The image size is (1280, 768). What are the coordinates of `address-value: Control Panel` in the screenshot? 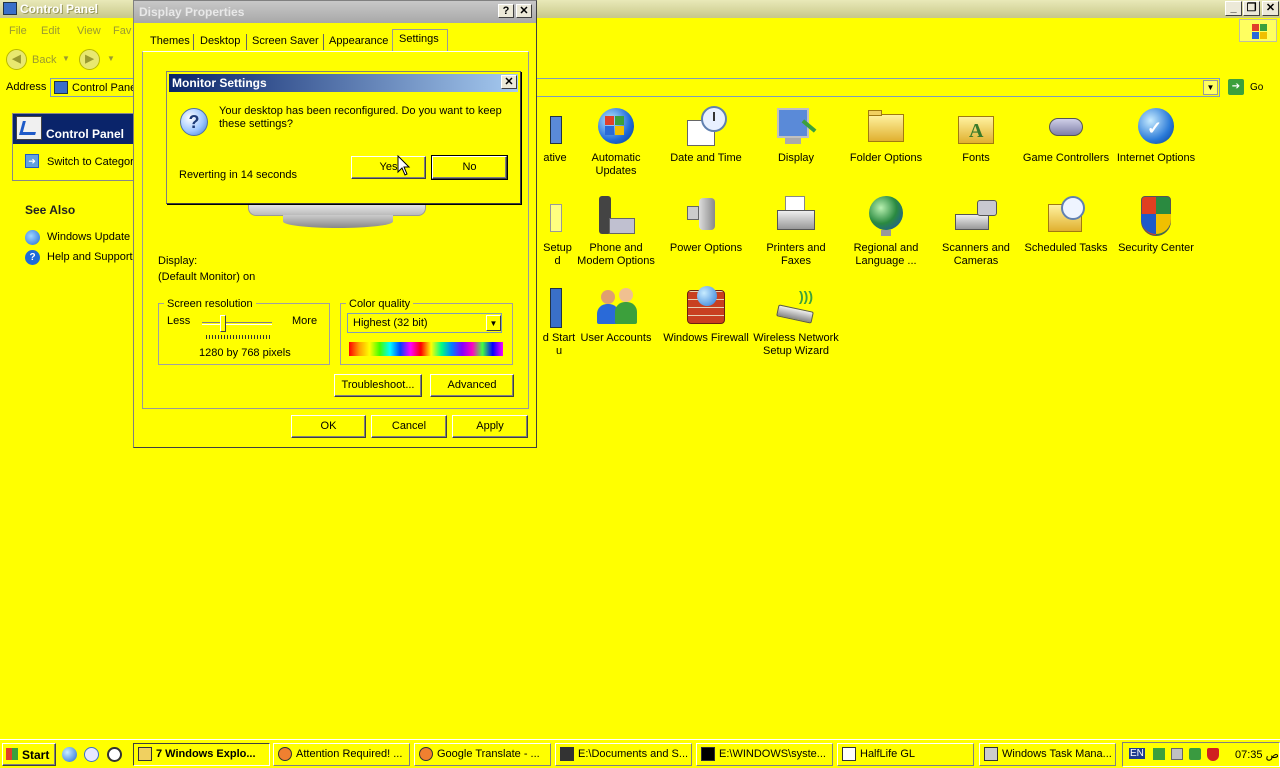 It's located at (105, 88).